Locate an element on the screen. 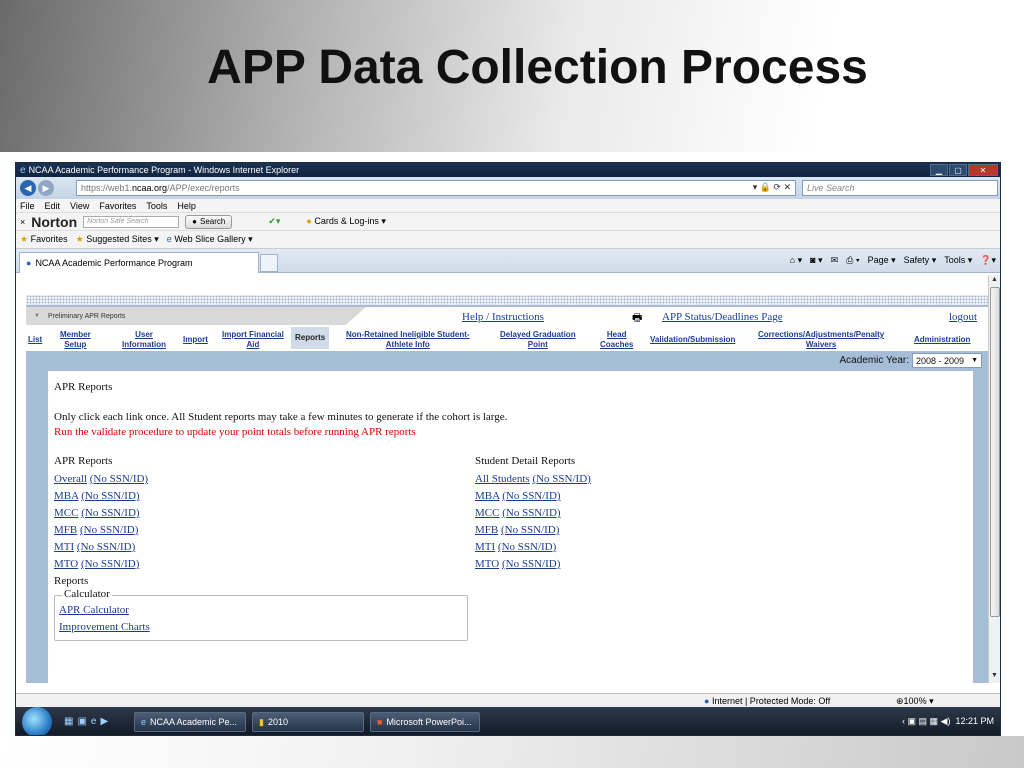 The height and width of the screenshot is (768, 1024). preliminary-apr-tab: ▼ Preliminary APR Reports is located at coordinates (196, 316).